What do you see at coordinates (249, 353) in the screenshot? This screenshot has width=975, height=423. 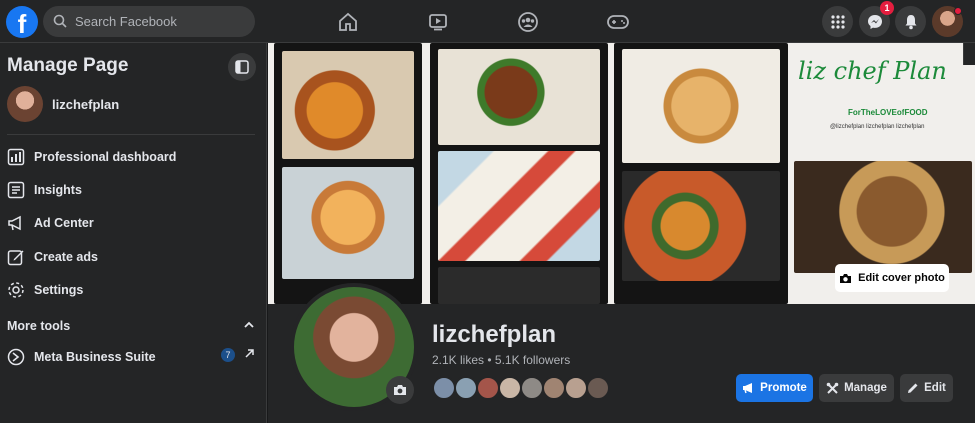 I see `external-link-arrow-icon` at bounding box center [249, 353].